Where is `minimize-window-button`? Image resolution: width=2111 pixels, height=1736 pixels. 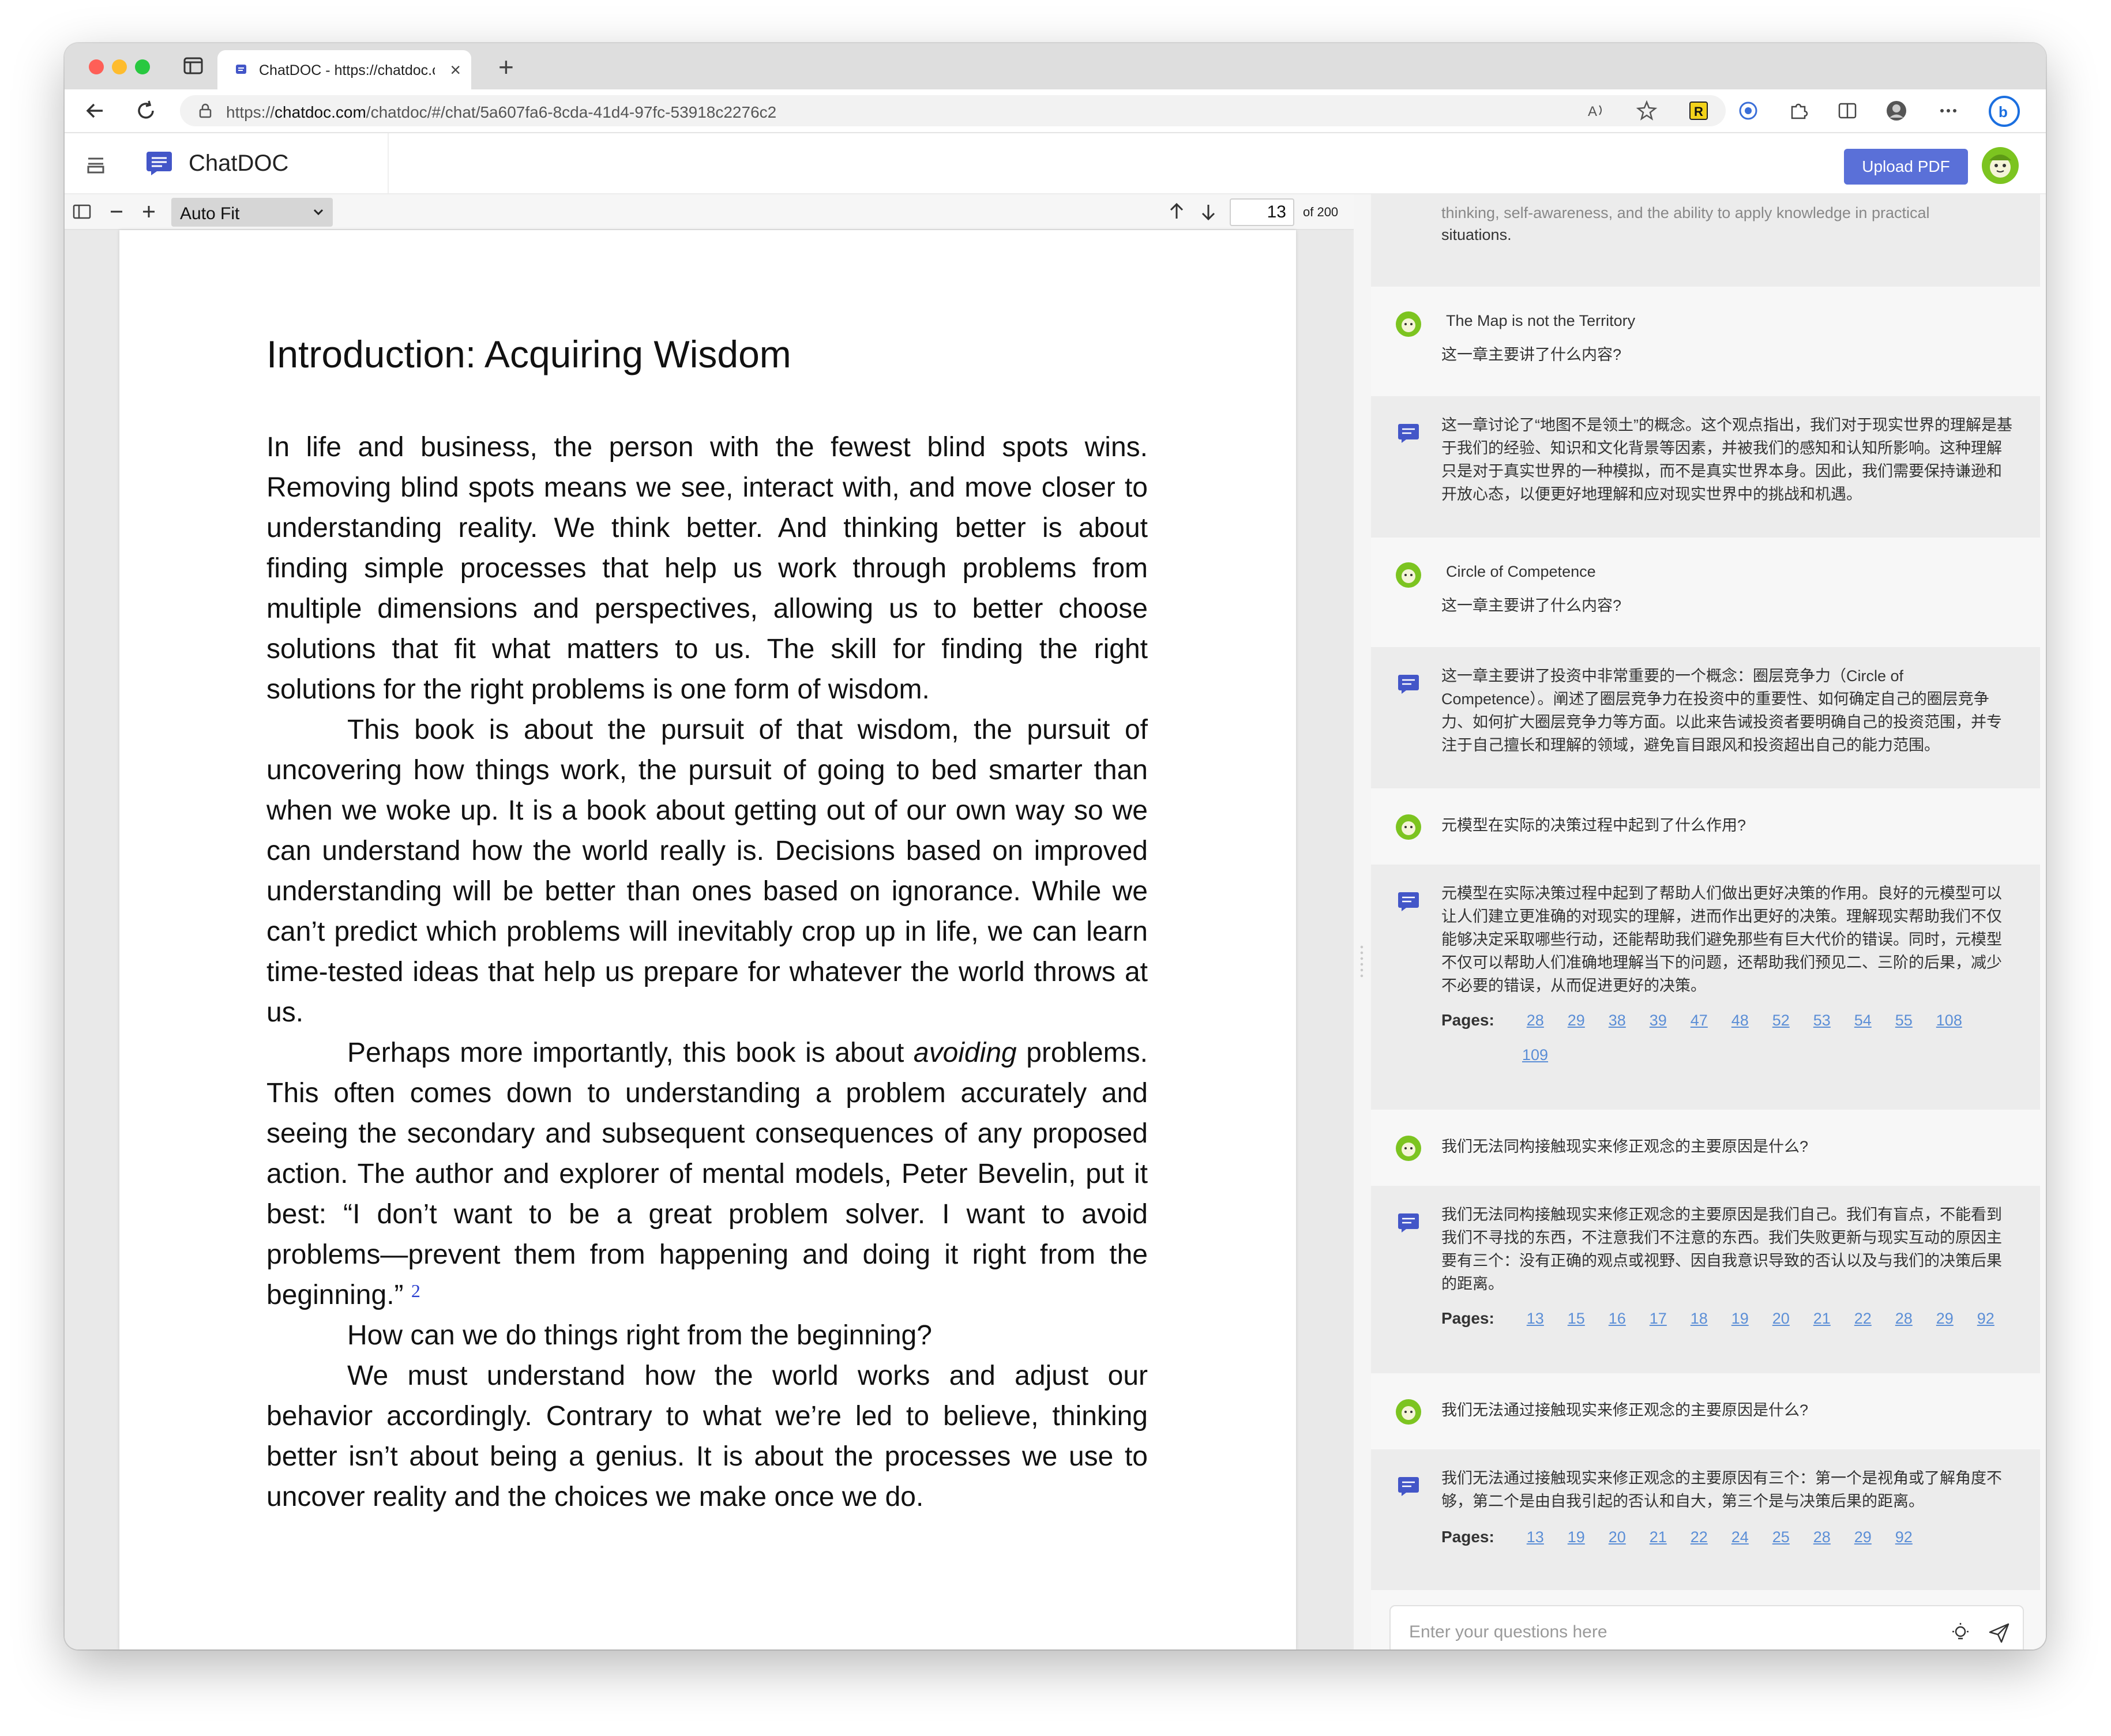
minimize-window-button is located at coordinates (119, 66).